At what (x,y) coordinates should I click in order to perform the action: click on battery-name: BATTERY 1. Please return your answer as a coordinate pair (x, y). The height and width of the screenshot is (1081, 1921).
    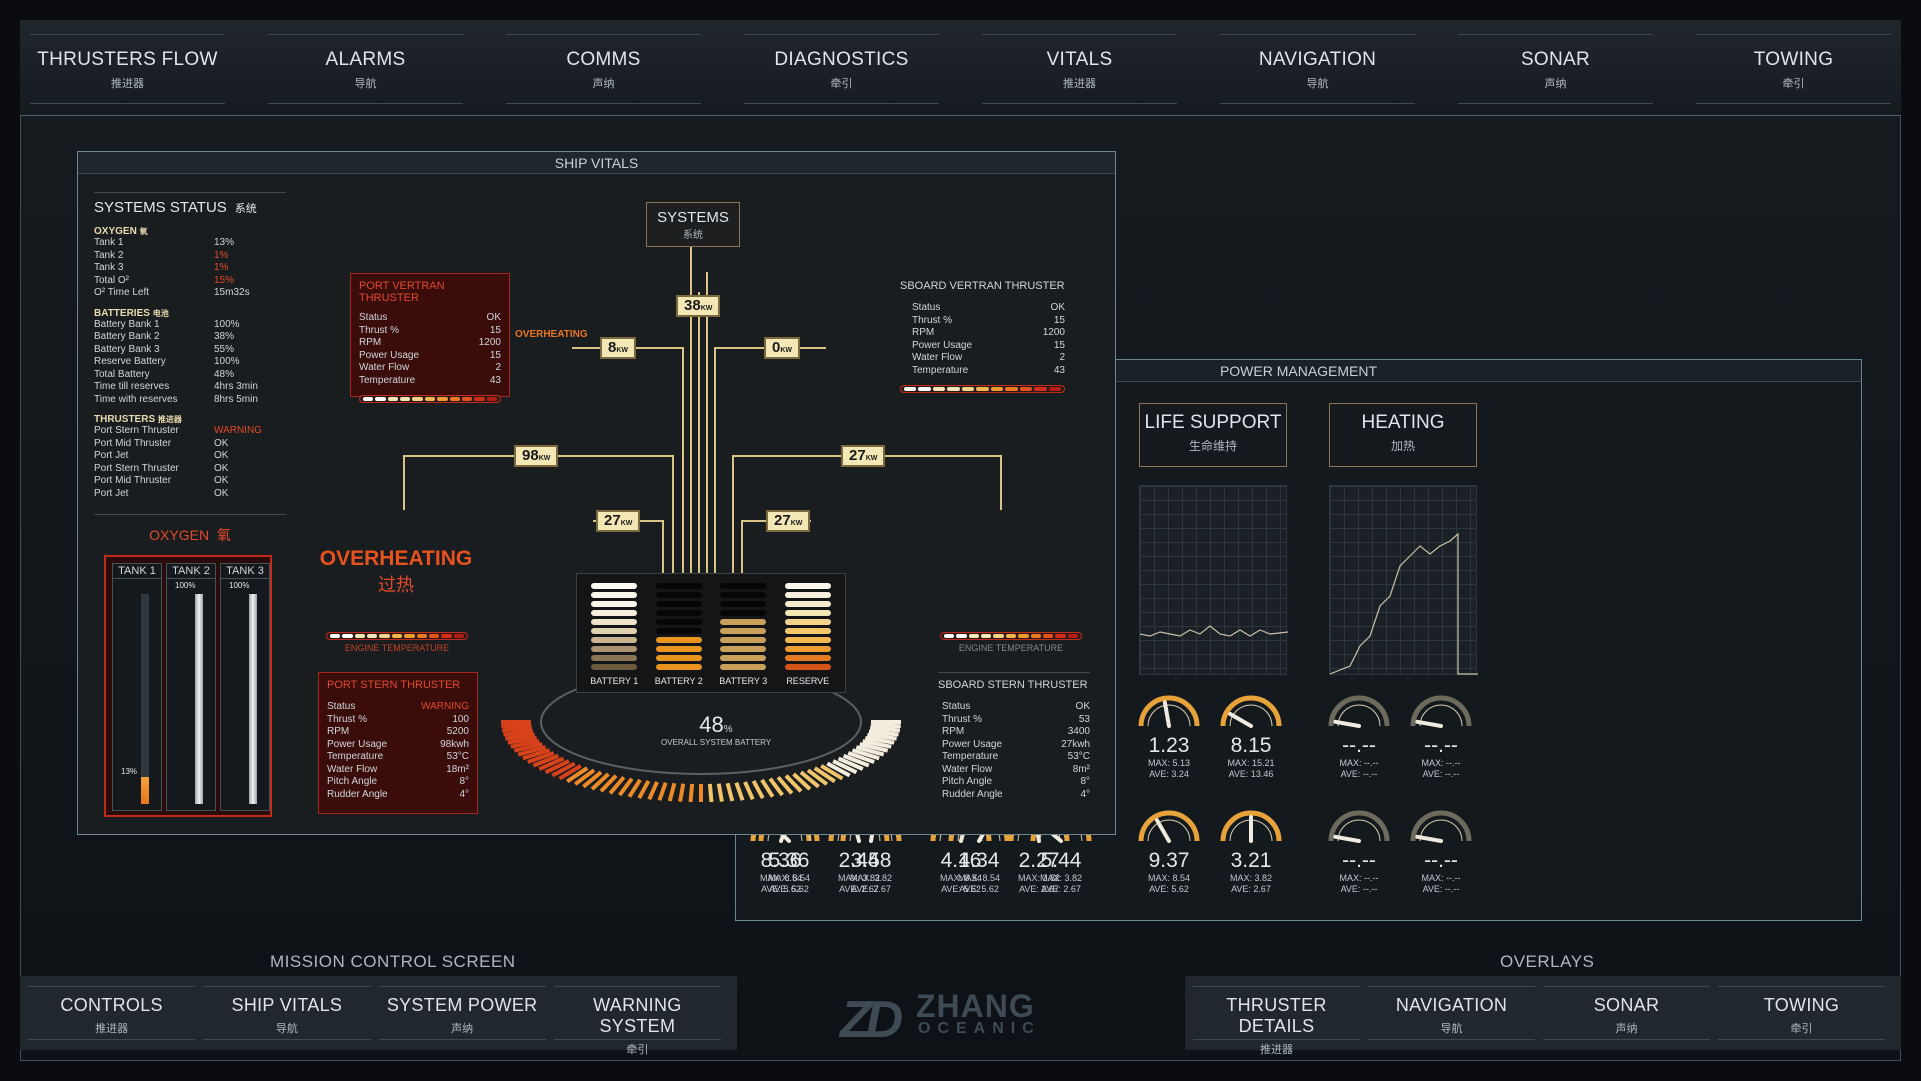
    Looking at the image, I should click on (614, 681).